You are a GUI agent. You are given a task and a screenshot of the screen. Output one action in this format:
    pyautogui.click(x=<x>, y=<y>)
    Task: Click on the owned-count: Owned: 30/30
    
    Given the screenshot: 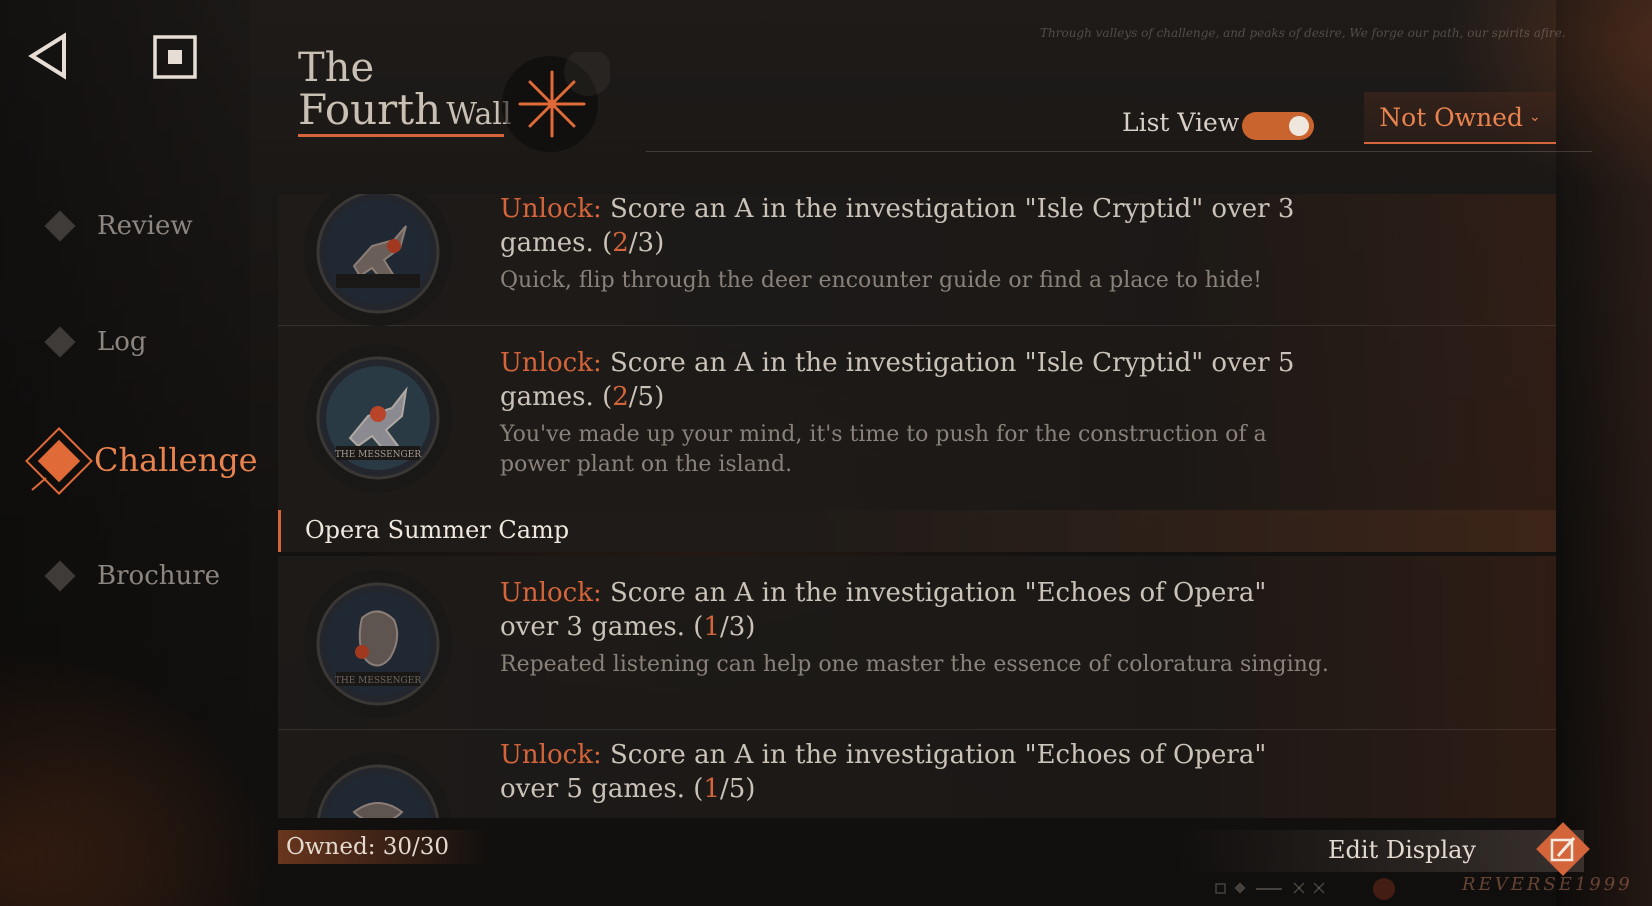 What is the action you would take?
    pyautogui.click(x=383, y=847)
    